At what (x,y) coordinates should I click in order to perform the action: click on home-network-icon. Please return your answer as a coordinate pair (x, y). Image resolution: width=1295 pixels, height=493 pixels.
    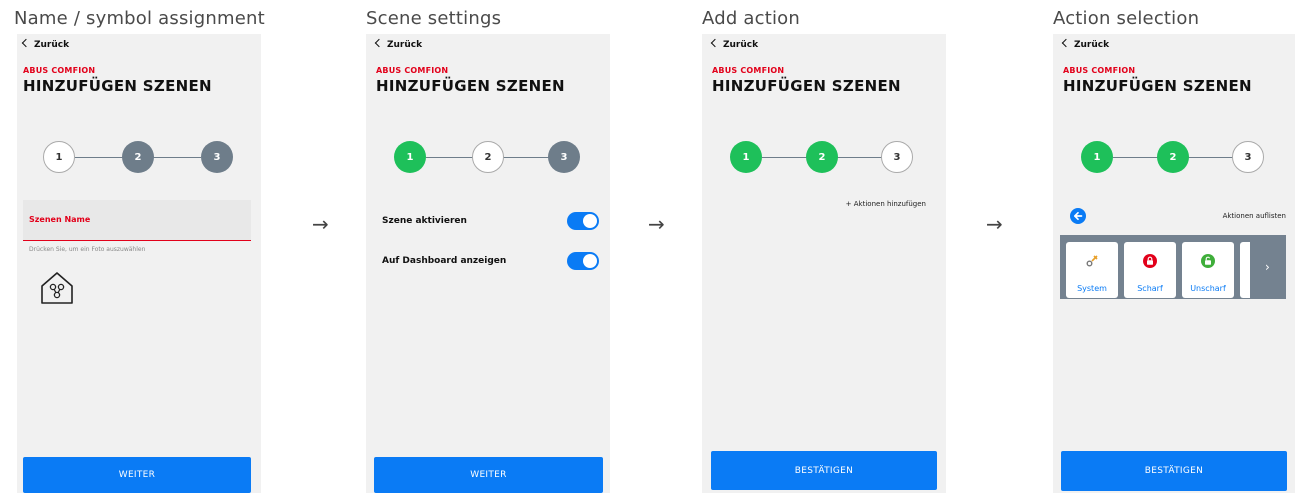
    Looking at the image, I should click on (57, 288).